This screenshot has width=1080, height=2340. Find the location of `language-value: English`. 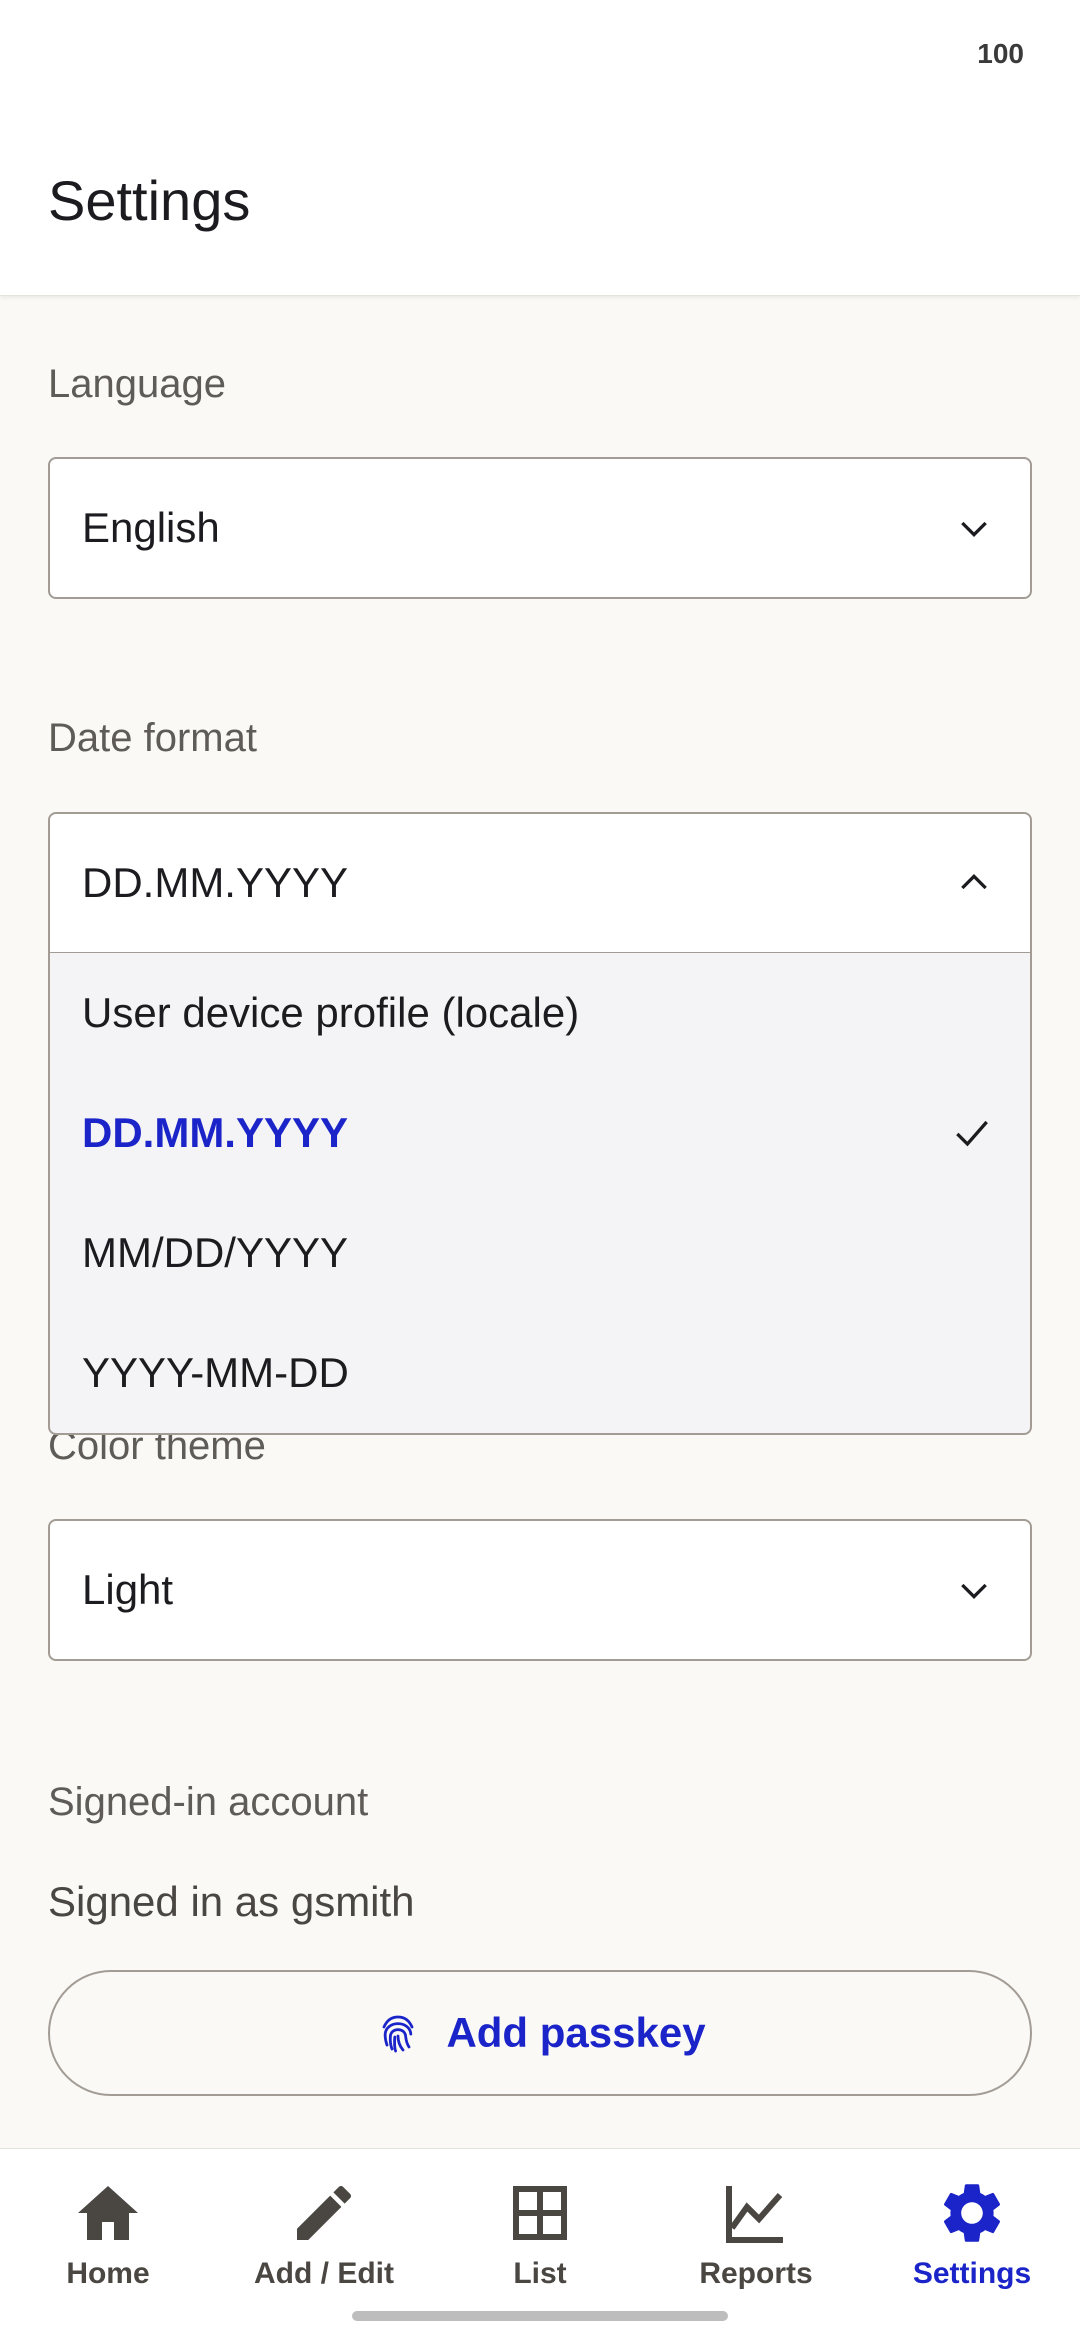

language-value: English is located at coordinates (151, 527).